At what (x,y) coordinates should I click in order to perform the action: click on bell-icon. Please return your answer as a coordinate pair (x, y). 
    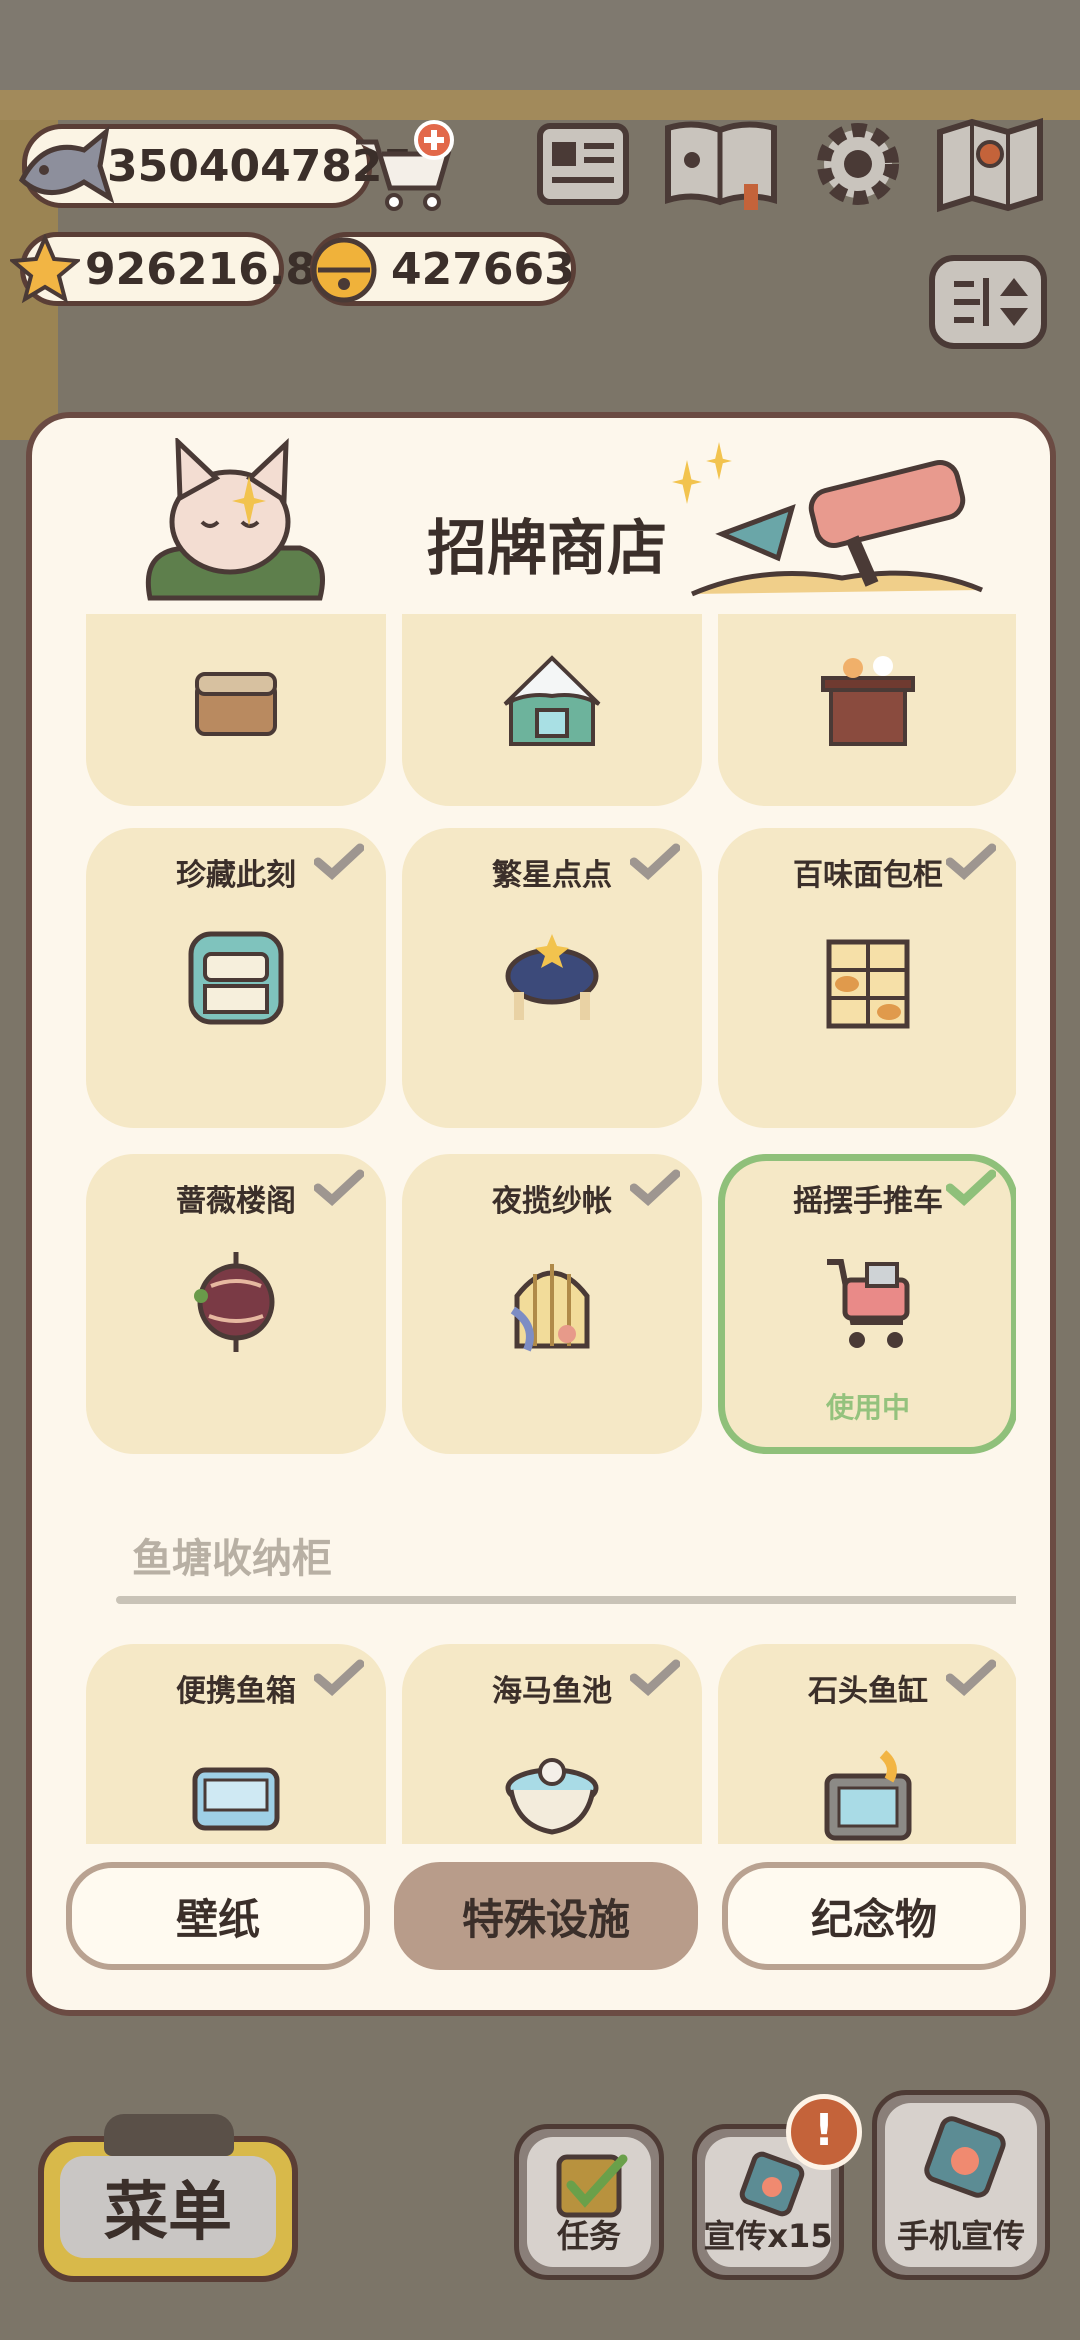
    Looking at the image, I should click on (344, 270).